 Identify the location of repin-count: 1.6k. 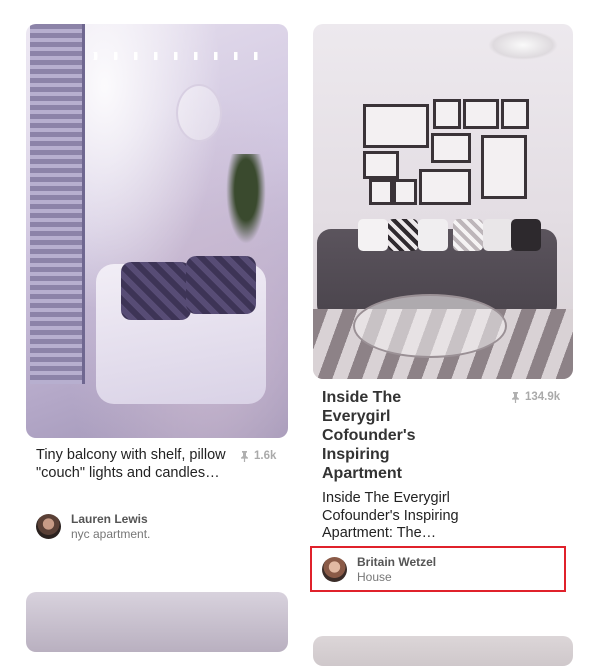
(258, 456).